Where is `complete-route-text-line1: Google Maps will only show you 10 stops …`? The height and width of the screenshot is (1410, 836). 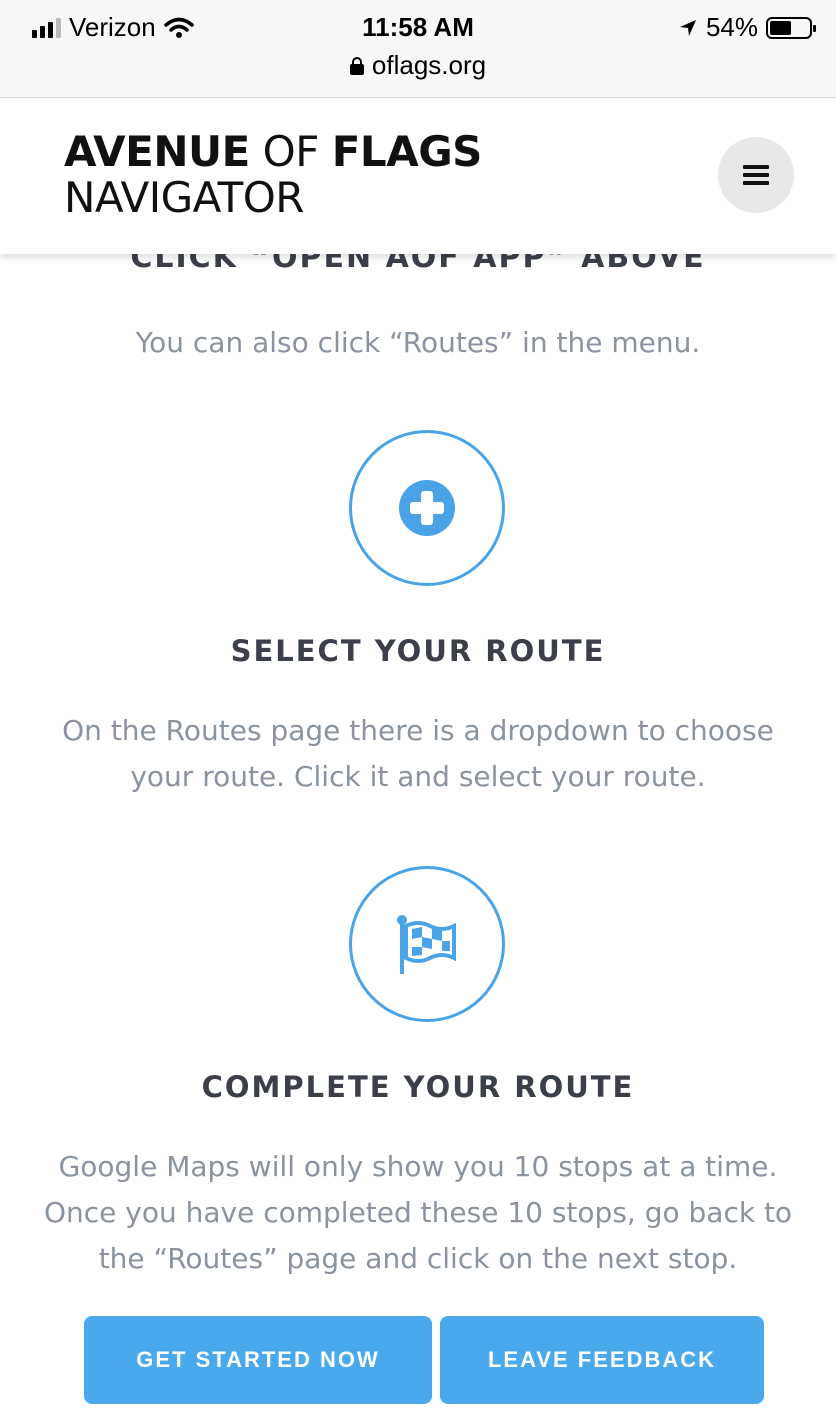
complete-route-text-line1: Google Maps will only show you 10 stops … is located at coordinates (418, 1166).